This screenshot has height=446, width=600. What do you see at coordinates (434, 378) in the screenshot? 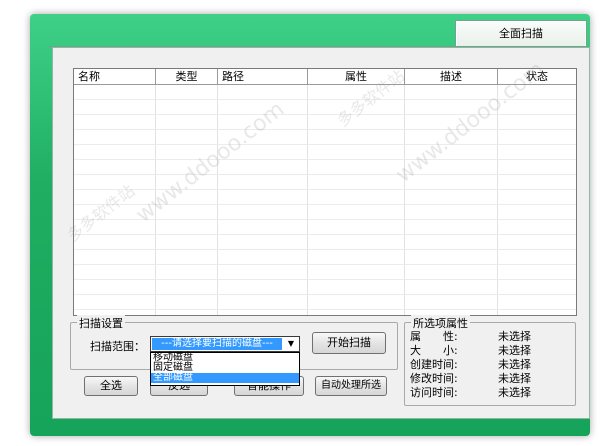
I see `property-key: 修改时间:` at bounding box center [434, 378].